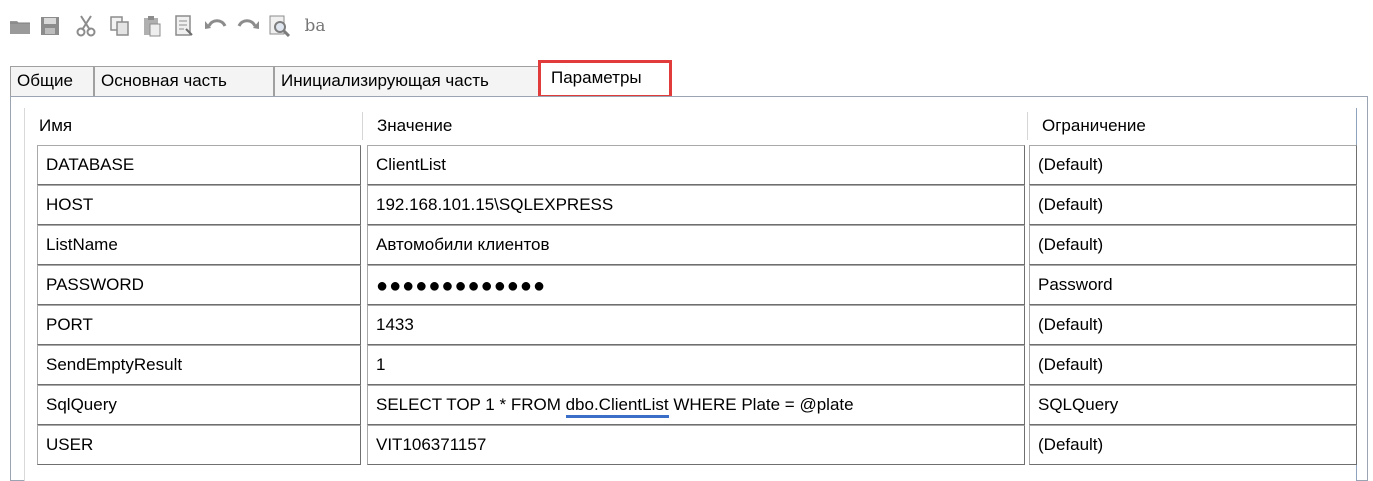 Image resolution: width=1373 pixels, height=481 pixels. I want to click on param-name-cell: SqlQuery, so click(199, 405).